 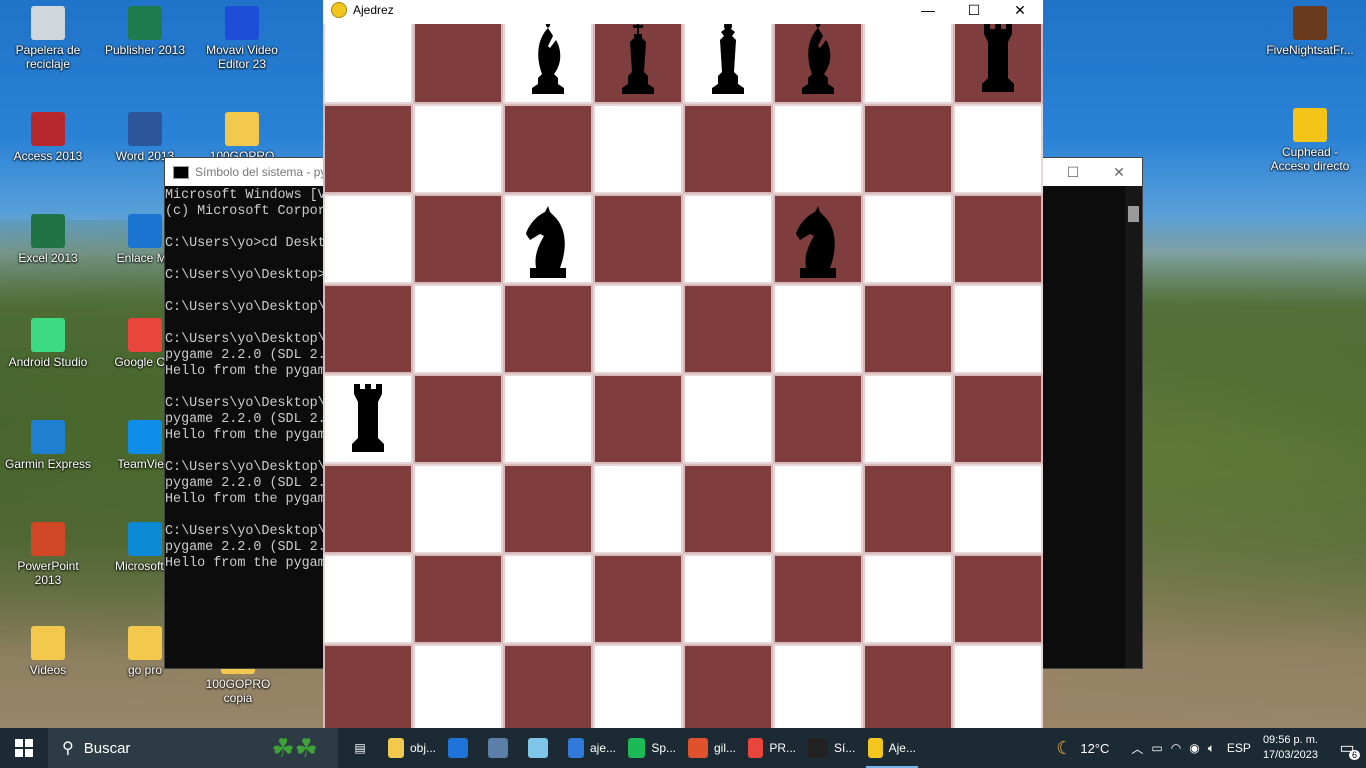 What do you see at coordinates (1133, 427) in the screenshot?
I see `console-scrollbar` at bounding box center [1133, 427].